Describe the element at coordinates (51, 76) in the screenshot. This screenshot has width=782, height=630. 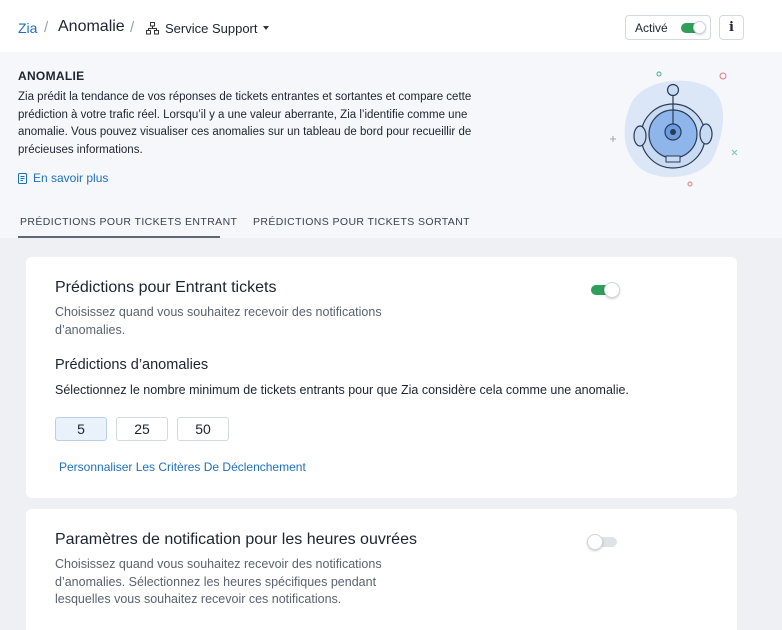
I see `info-heading: ANOMALIE` at that location.